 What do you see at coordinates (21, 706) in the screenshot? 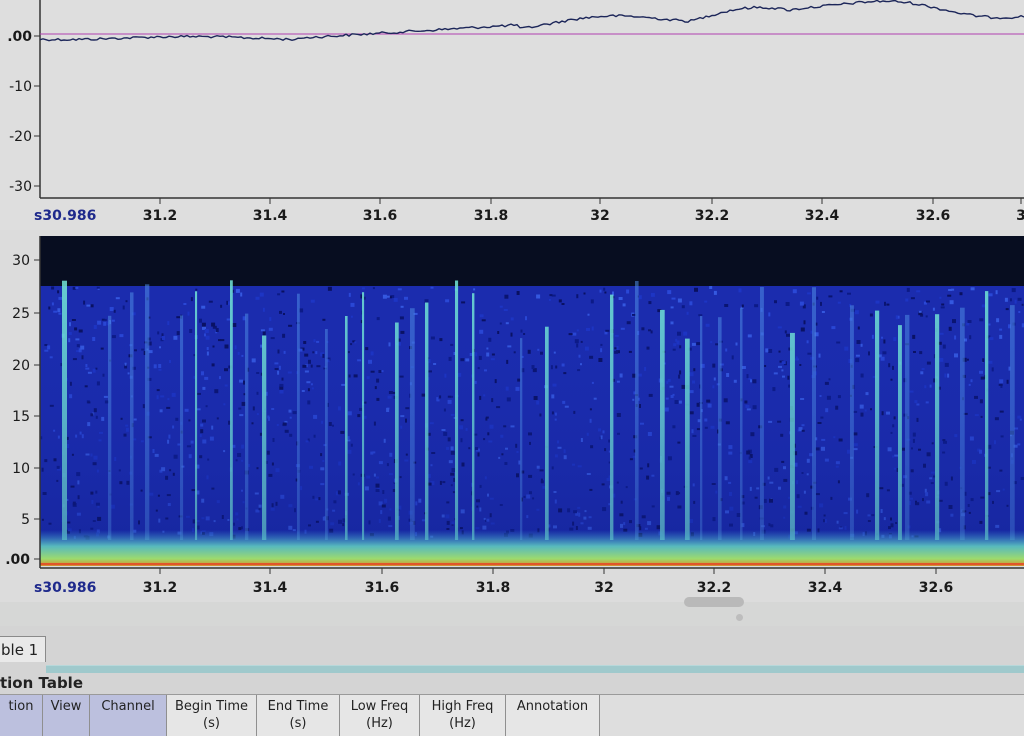
I see `column-label: tion` at bounding box center [21, 706].